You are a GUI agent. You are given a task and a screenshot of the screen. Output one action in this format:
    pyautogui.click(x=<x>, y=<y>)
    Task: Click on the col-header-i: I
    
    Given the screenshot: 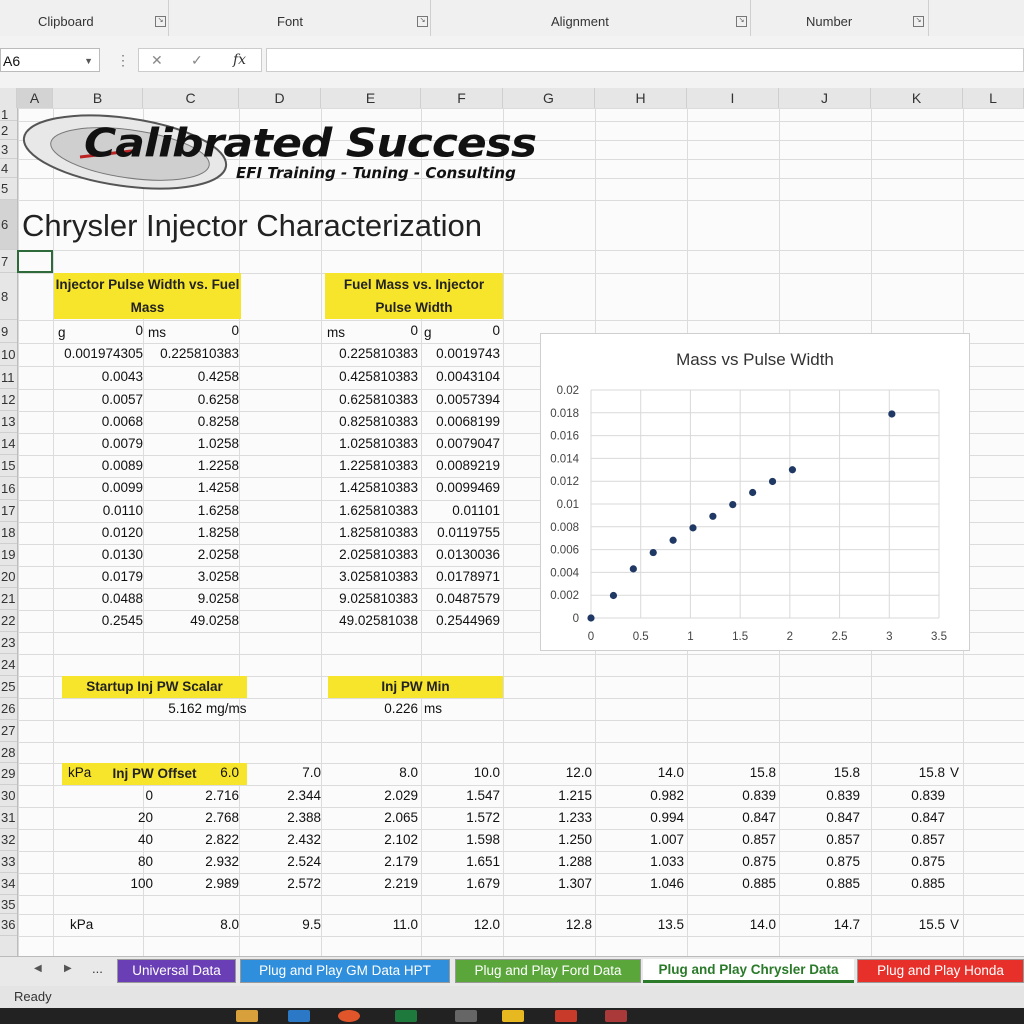 What is the action you would take?
    pyautogui.click(x=733, y=98)
    